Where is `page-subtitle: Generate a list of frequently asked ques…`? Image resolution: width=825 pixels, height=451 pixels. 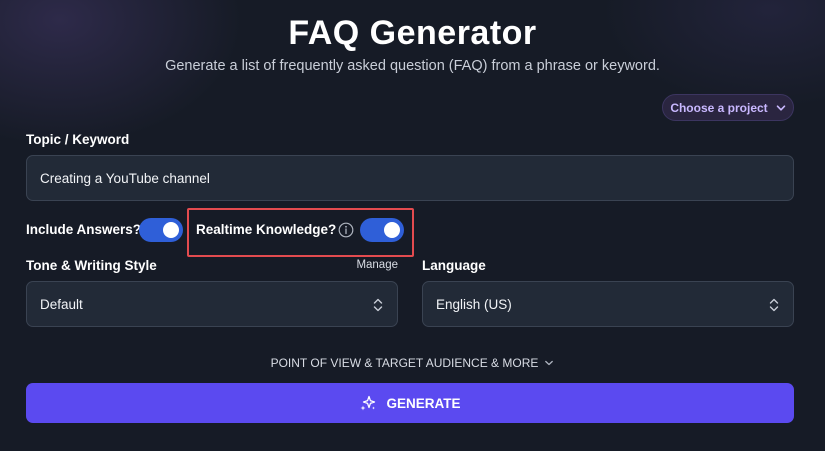 page-subtitle: Generate a list of frequently asked ques… is located at coordinates (412, 66).